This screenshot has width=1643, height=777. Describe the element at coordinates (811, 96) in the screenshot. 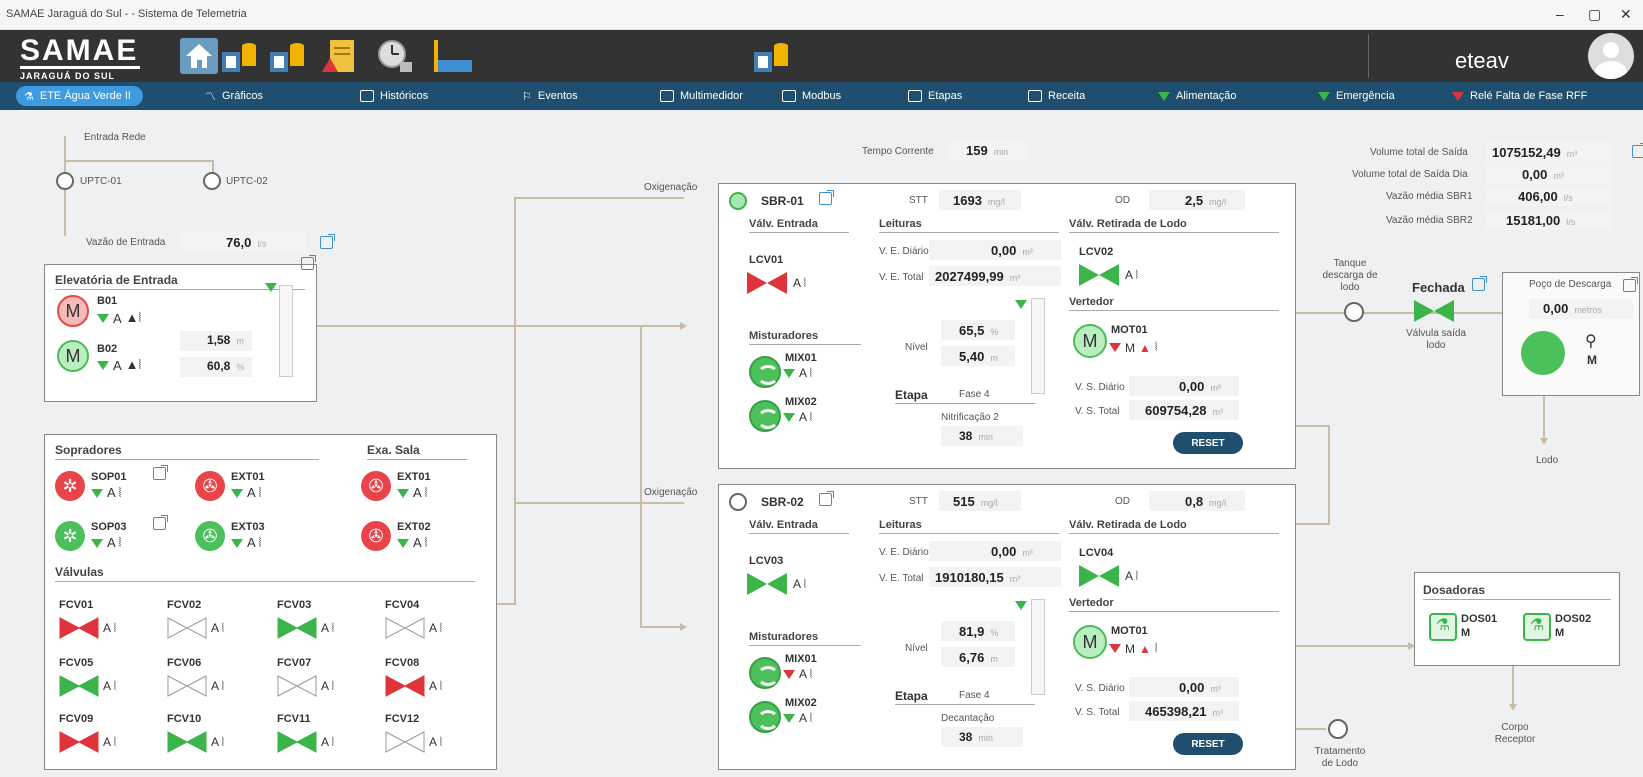

I see `nav-modbus: Modbus` at that location.